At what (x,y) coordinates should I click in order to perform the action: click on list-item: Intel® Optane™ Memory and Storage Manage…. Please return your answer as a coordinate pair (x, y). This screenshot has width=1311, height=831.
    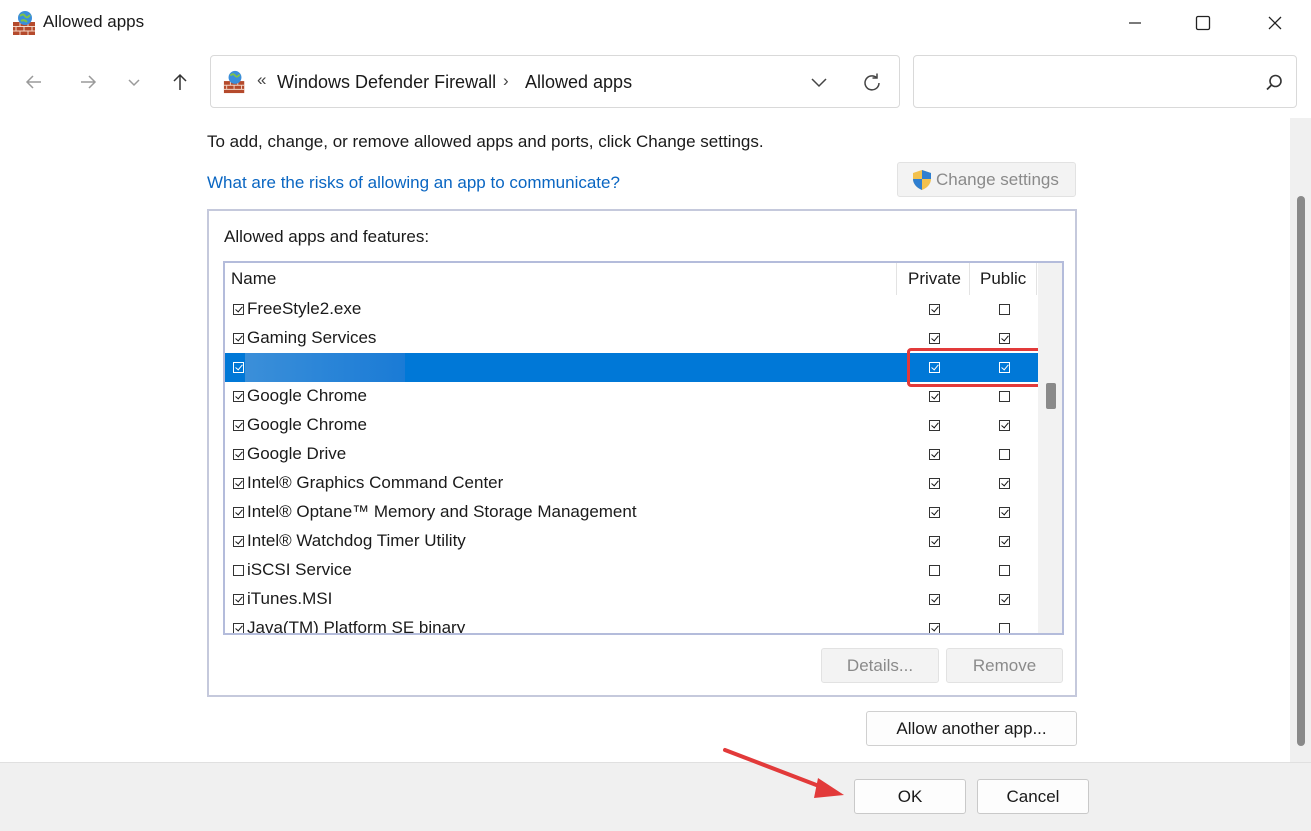
    Looking at the image, I should click on (631, 512).